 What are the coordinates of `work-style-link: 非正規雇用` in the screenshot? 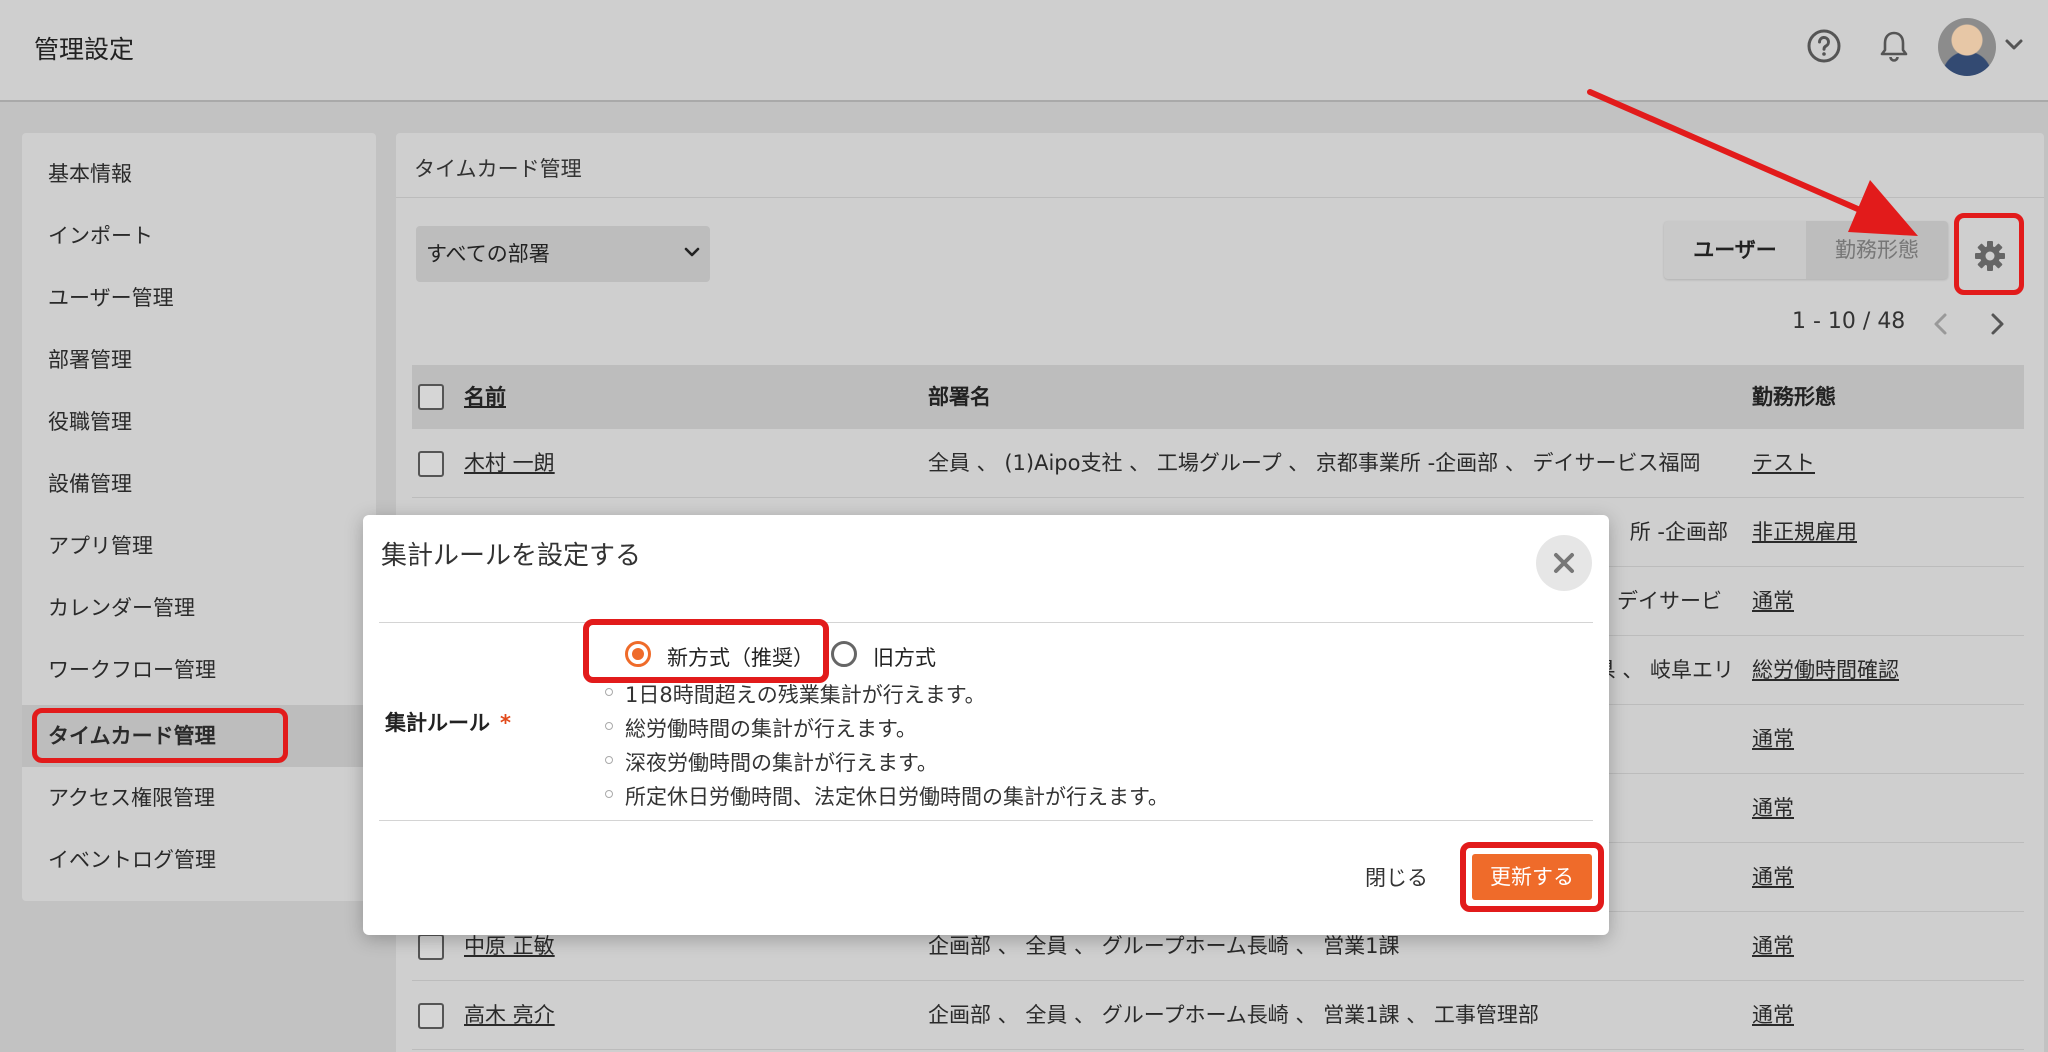 It's located at (1804, 532).